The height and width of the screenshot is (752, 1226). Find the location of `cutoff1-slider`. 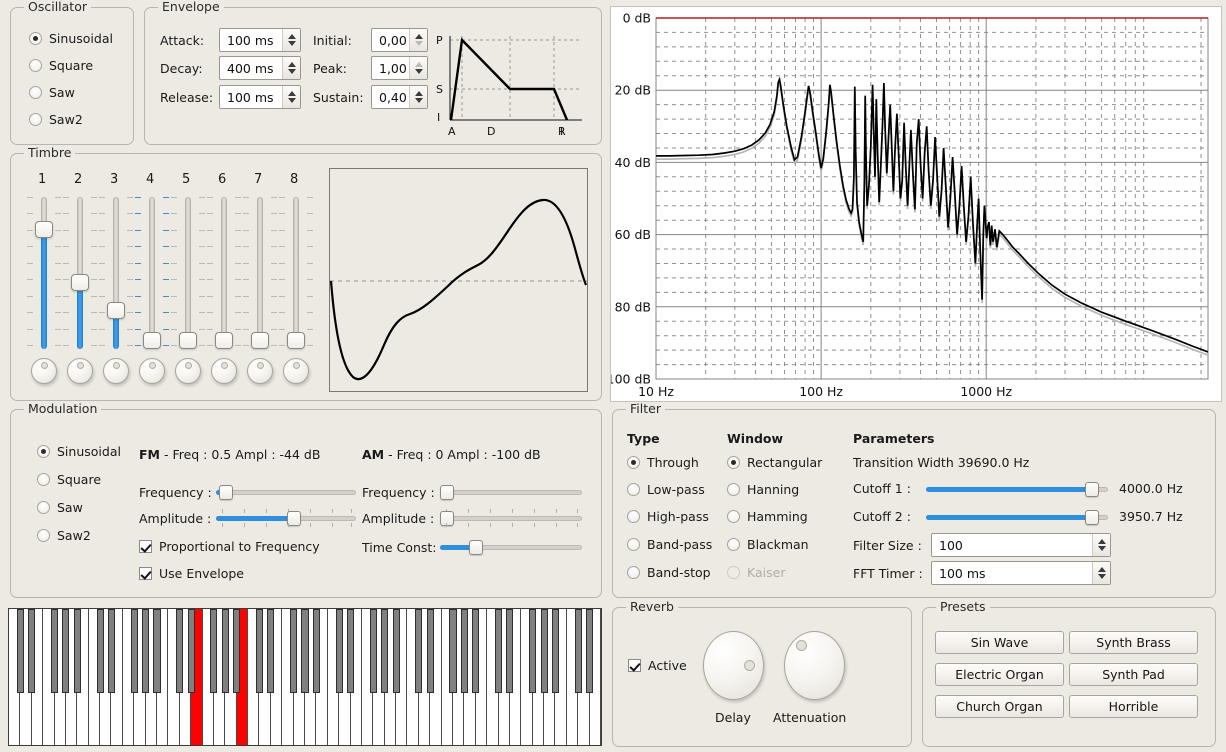

cutoff1-slider is located at coordinates (1017, 489).